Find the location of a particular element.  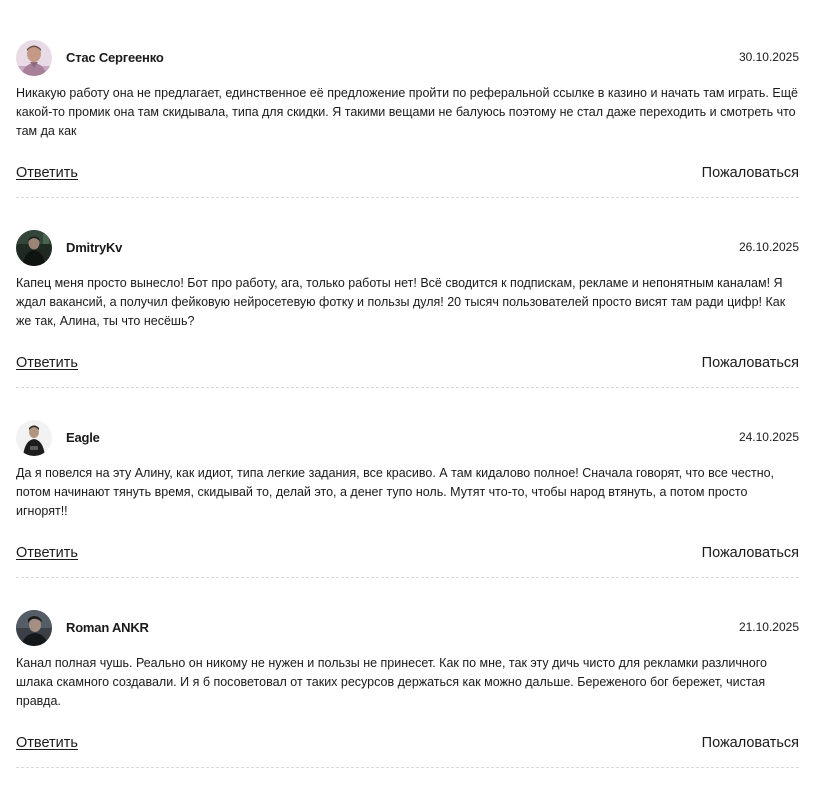

comment-date: 21.10.2025 is located at coordinates (768, 627).